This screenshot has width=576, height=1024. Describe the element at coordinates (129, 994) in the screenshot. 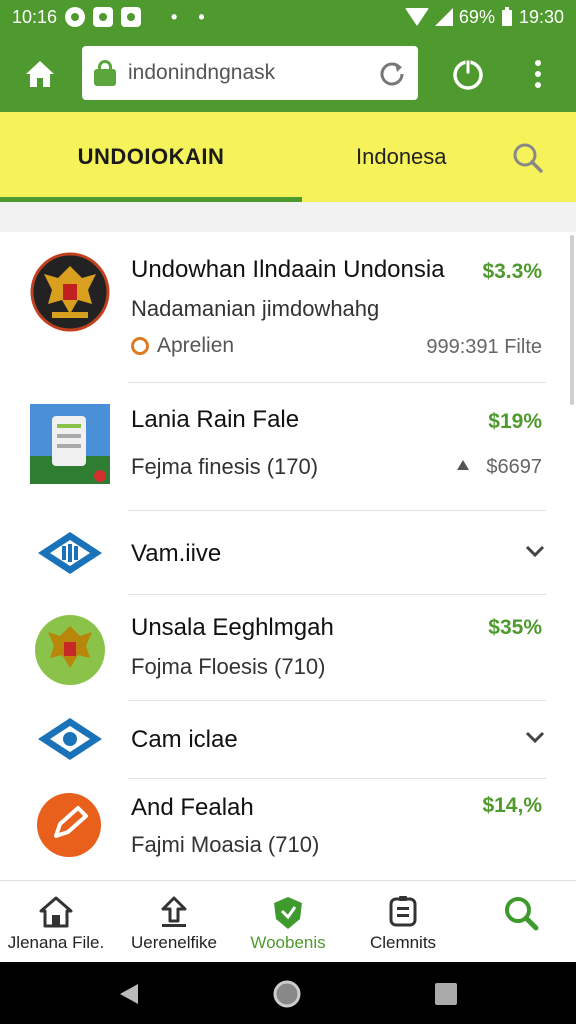

I see `back-icon` at that location.